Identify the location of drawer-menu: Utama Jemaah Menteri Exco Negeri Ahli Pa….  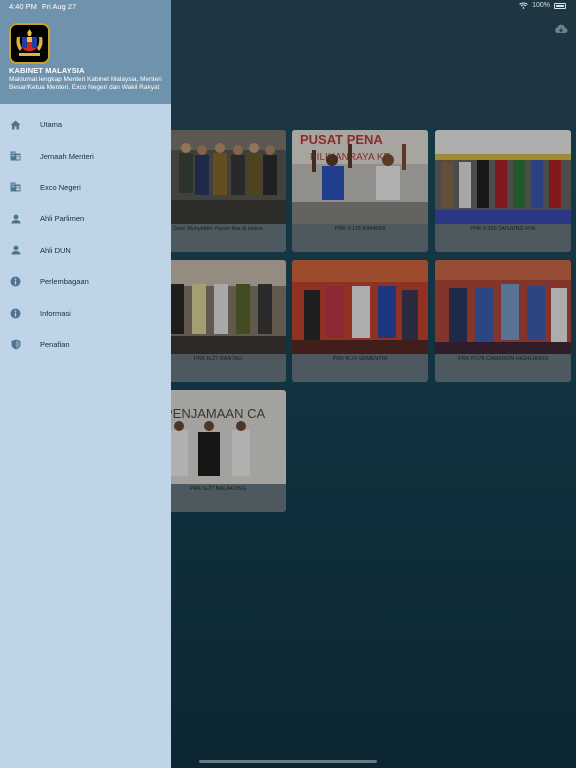
(85, 234).